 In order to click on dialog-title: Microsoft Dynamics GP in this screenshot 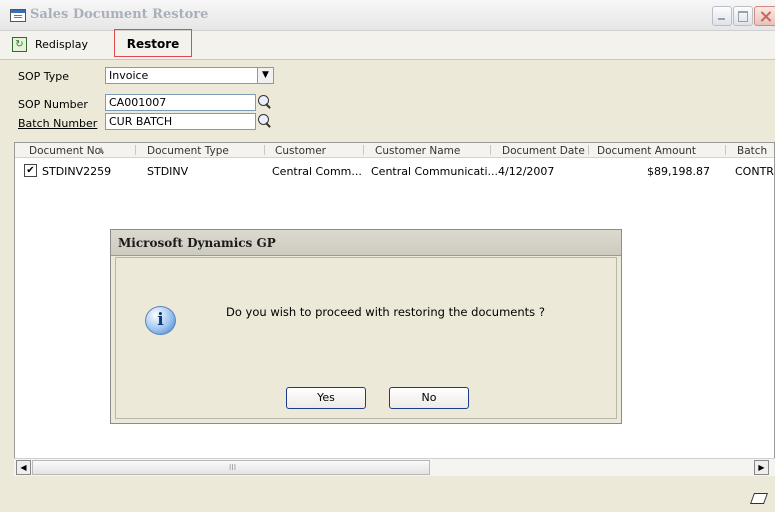, I will do `click(197, 243)`.